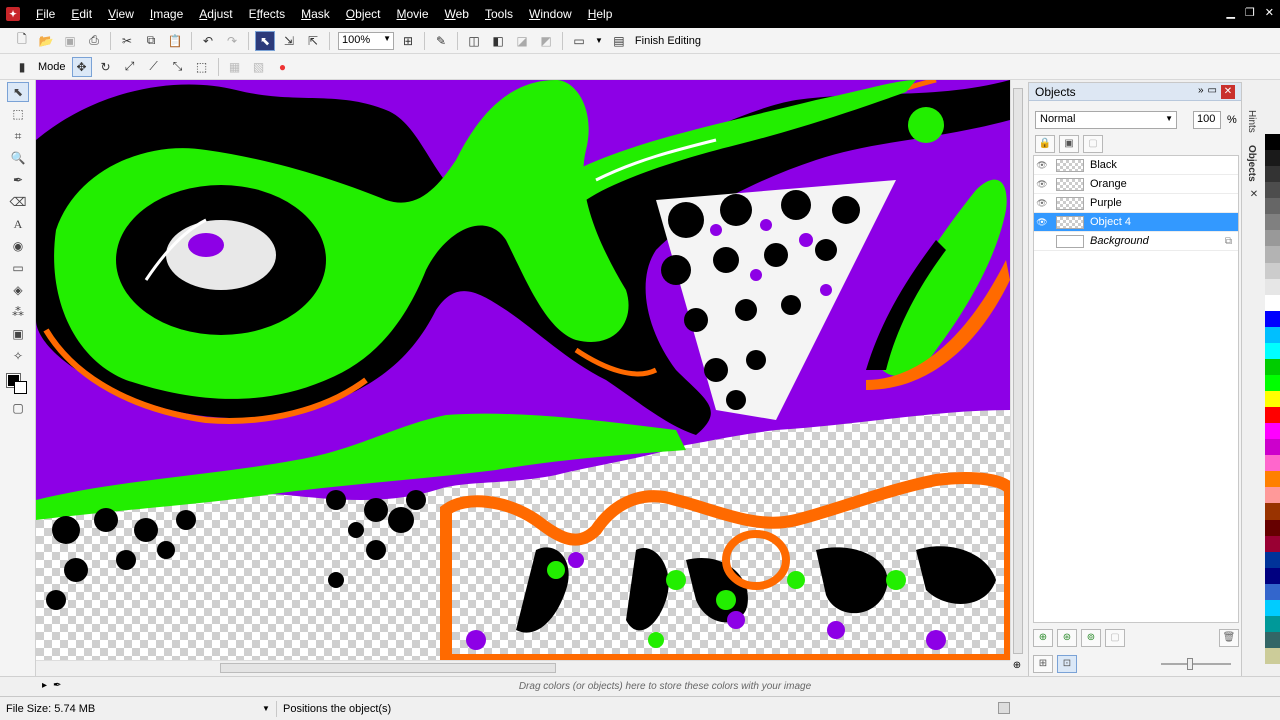 Image resolution: width=1280 pixels, height=720 pixels. I want to click on position-mode-icon: ✥, so click(81, 66).